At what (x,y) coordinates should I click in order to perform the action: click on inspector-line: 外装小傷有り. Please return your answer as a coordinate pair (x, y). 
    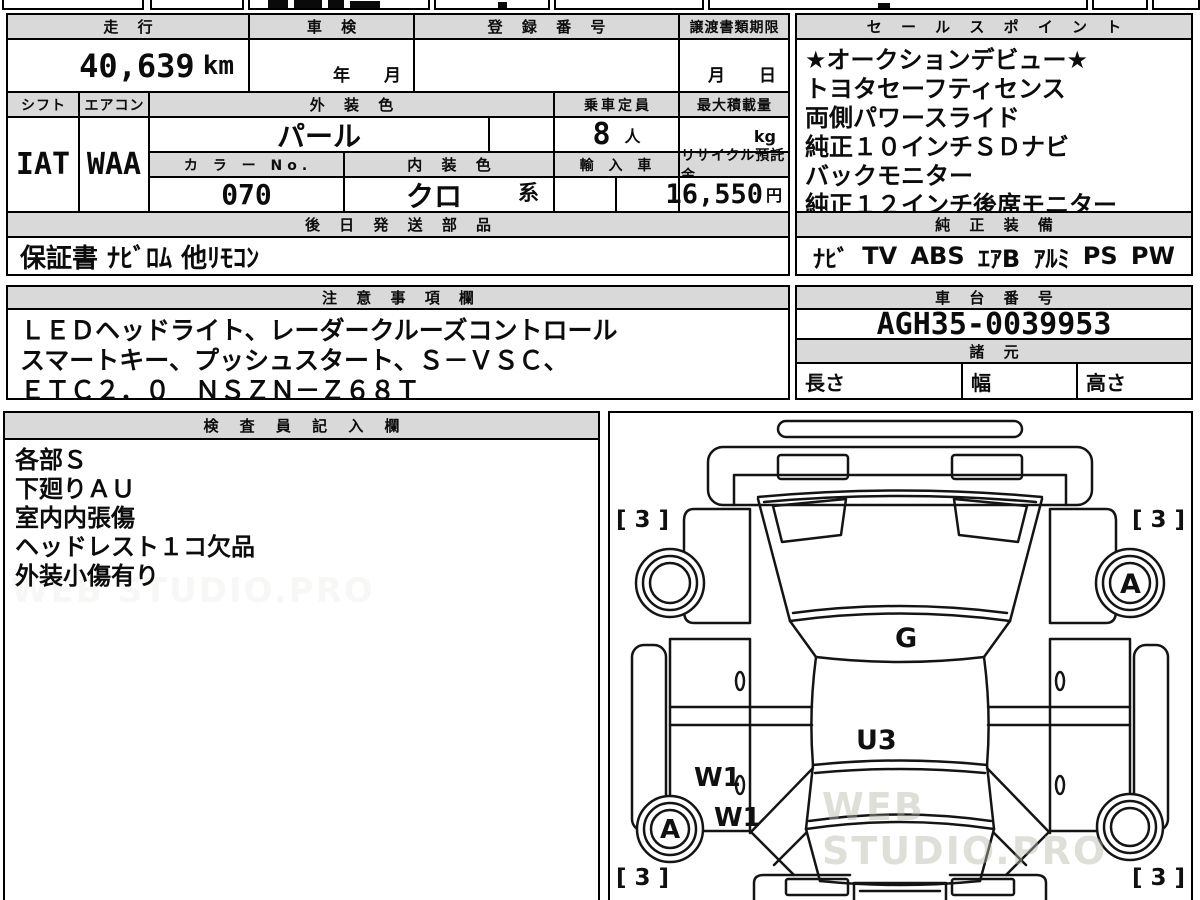
    Looking at the image, I should click on (87, 576).